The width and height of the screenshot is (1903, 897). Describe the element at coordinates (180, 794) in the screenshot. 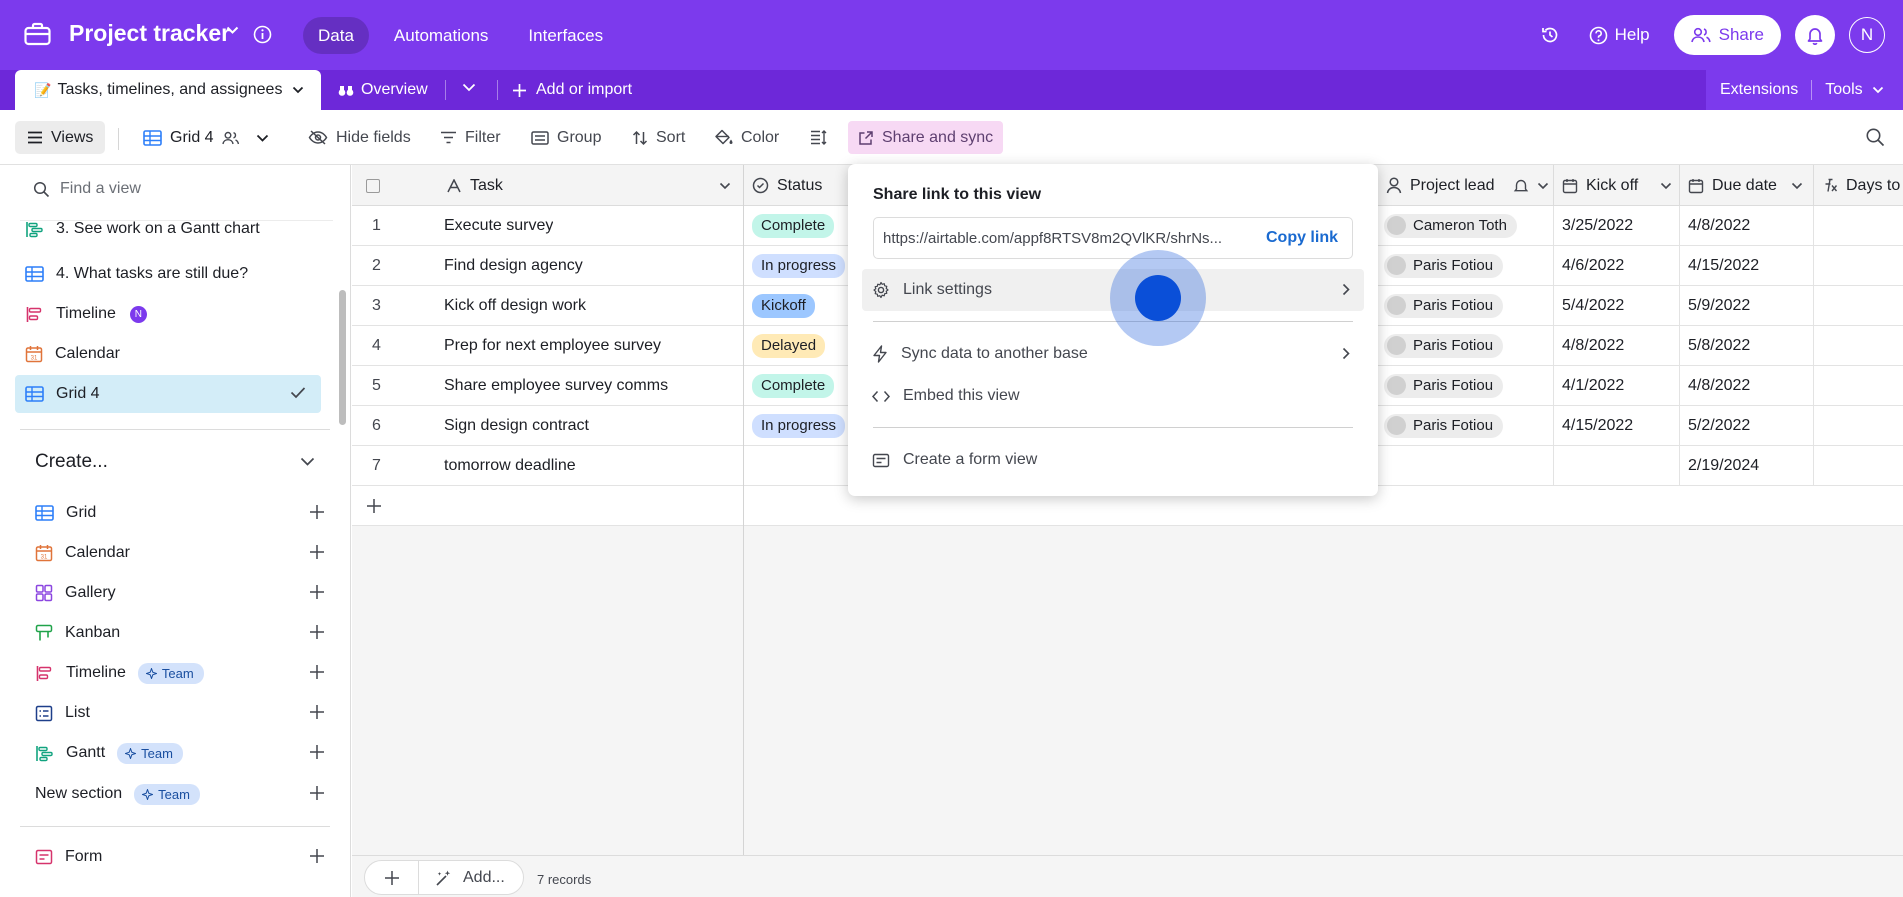

I see `create-new-section: New section Team` at that location.